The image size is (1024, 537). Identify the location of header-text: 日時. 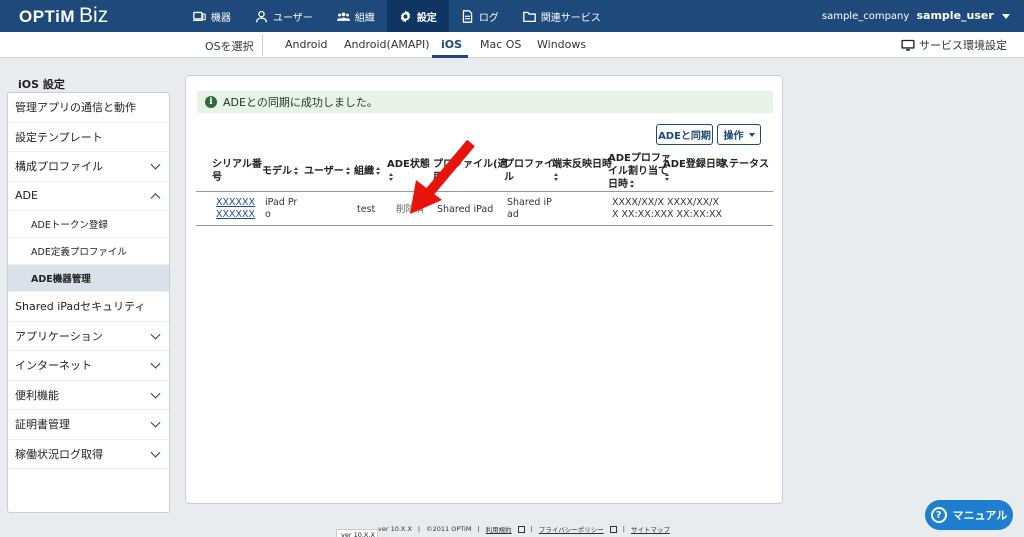
(618, 184).